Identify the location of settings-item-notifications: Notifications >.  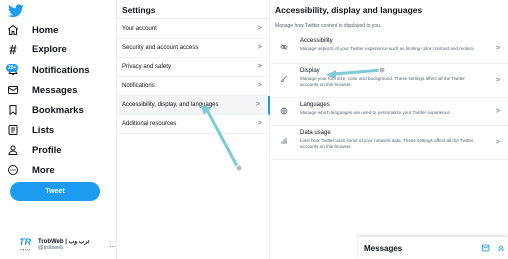
(193, 86).